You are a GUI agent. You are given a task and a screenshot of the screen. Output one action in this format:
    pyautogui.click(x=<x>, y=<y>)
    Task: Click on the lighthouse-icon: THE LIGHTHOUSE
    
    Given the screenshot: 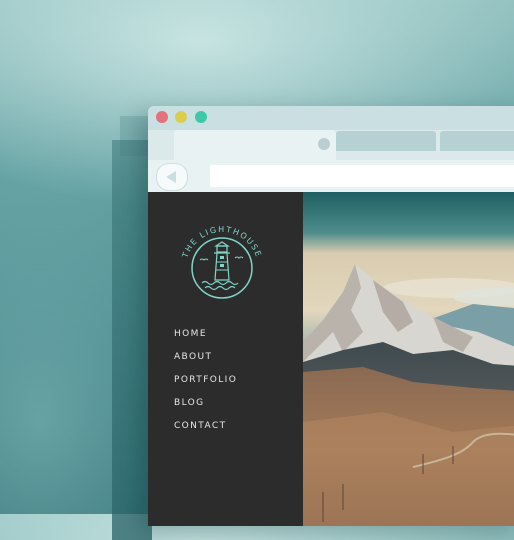 What is the action you would take?
    pyautogui.click(x=221, y=262)
    